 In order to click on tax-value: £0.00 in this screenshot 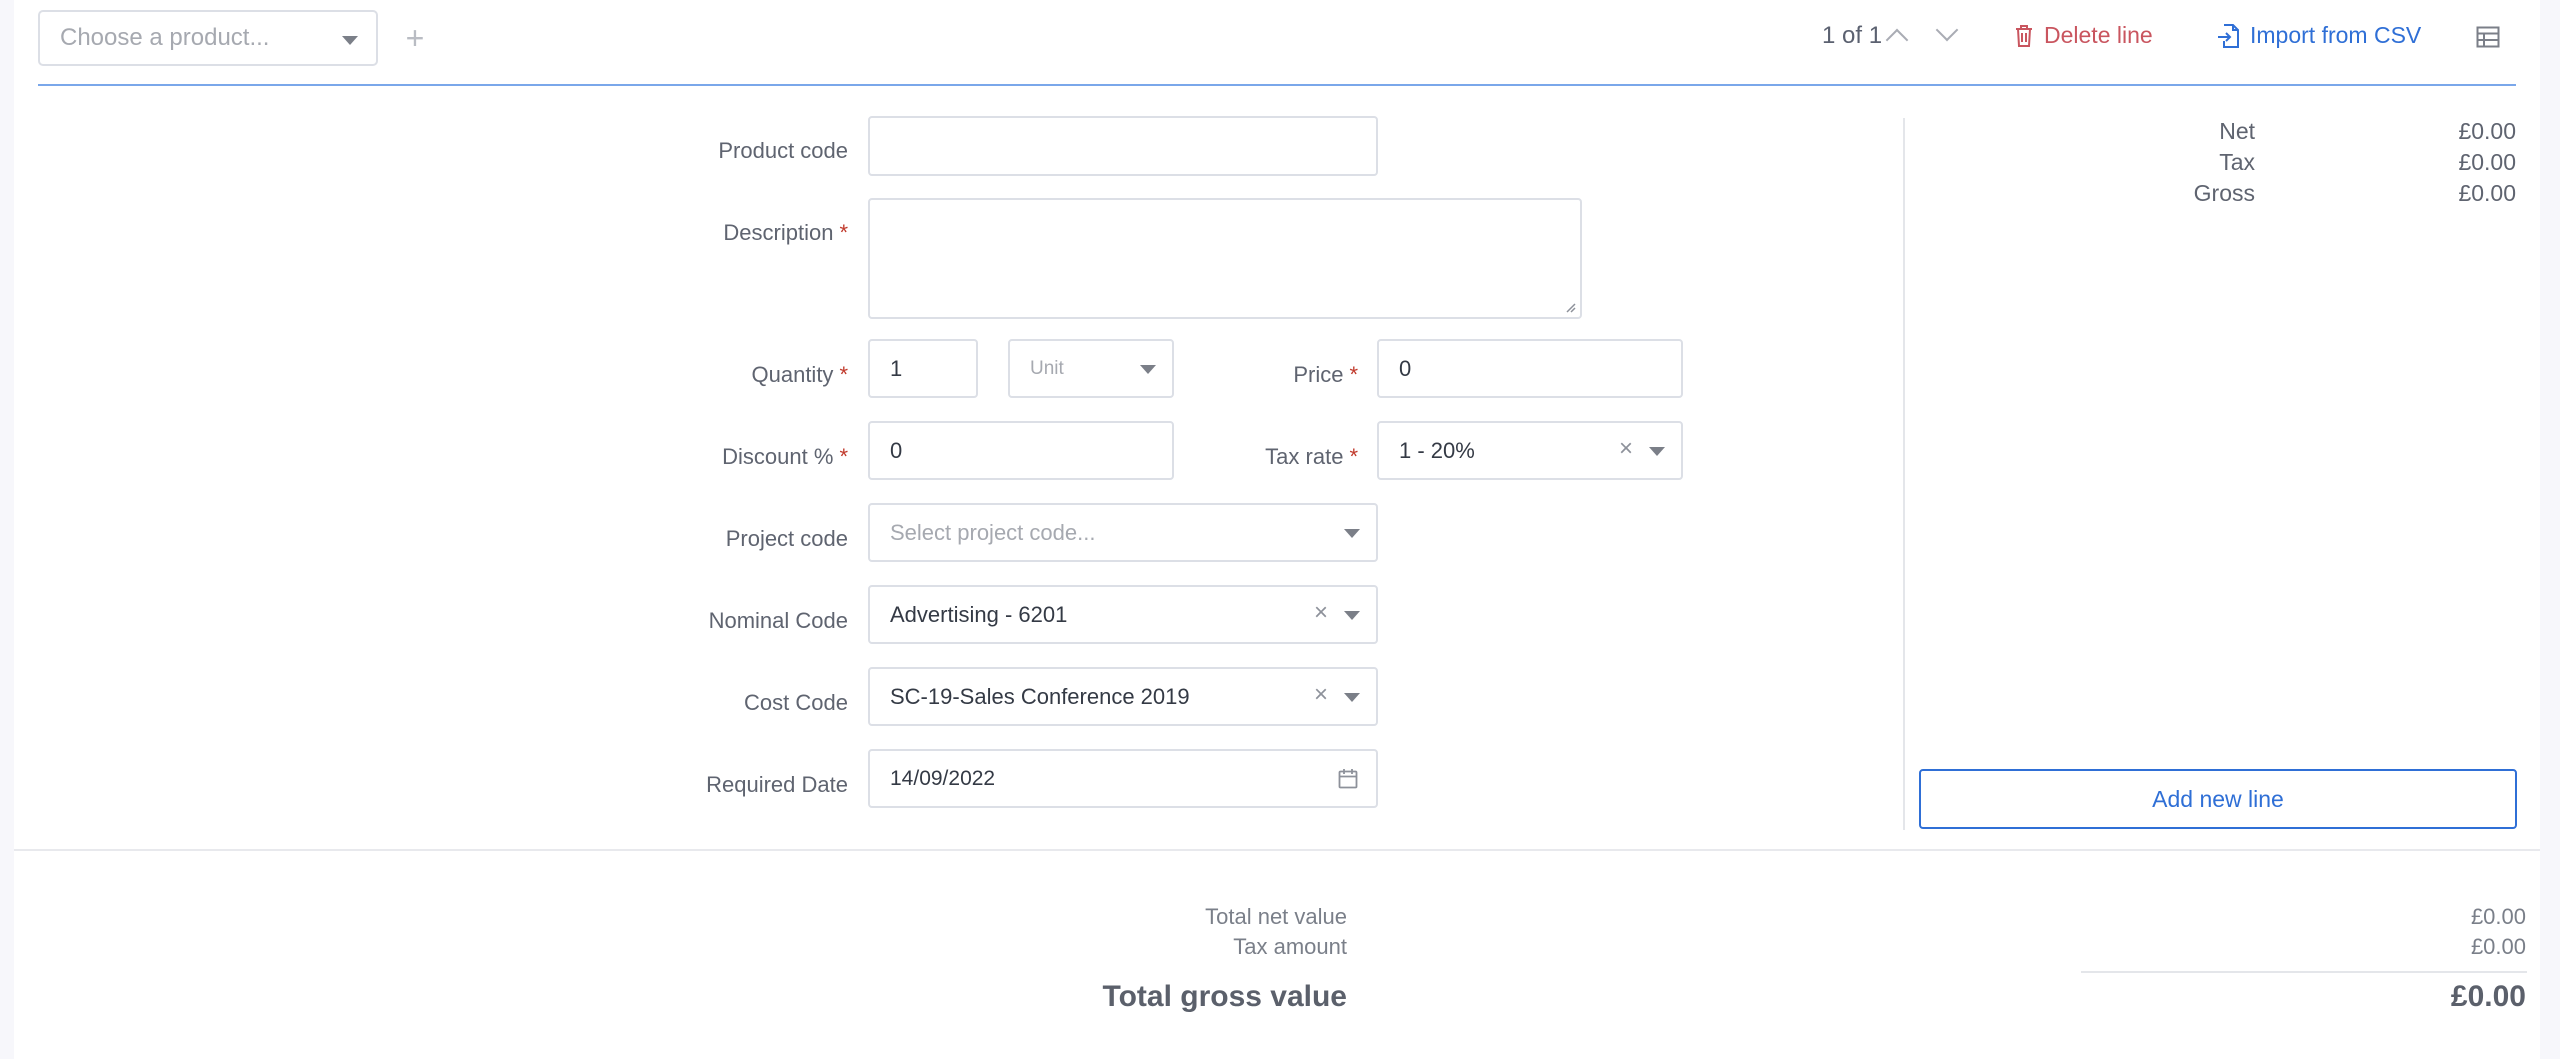, I will do `click(2487, 162)`.